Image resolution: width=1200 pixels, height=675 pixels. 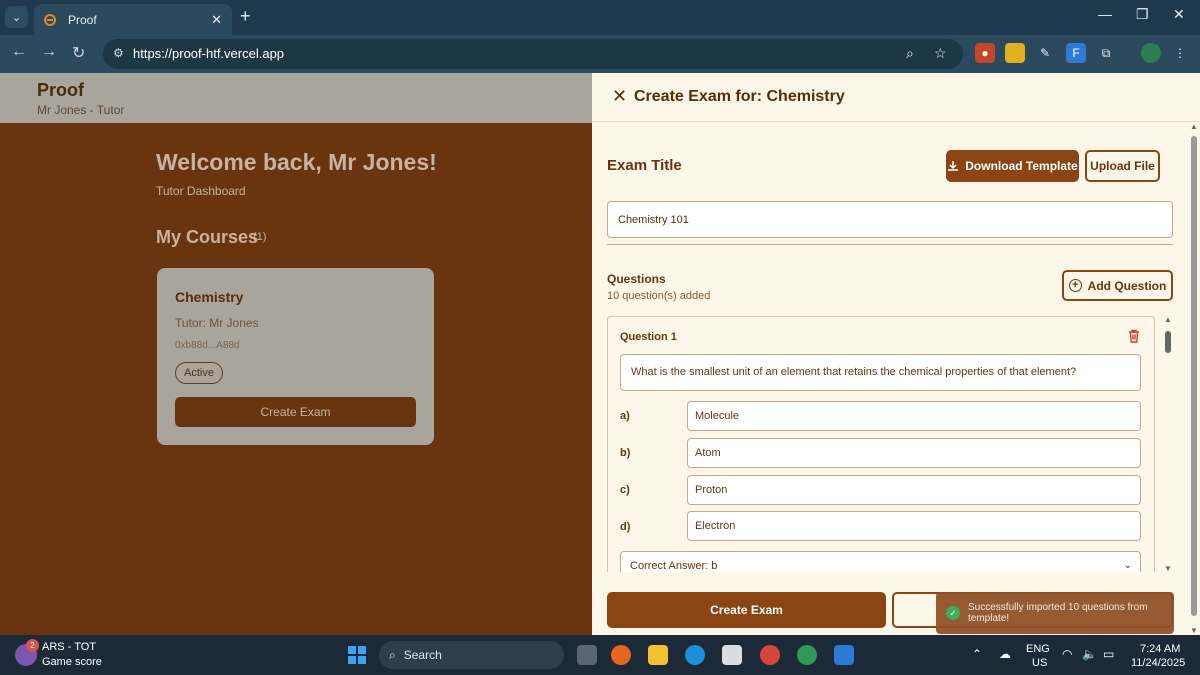 What do you see at coordinates (216, 20) in the screenshot?
I see `tab-close-icon: ✕` at bounding box center [216, 20].